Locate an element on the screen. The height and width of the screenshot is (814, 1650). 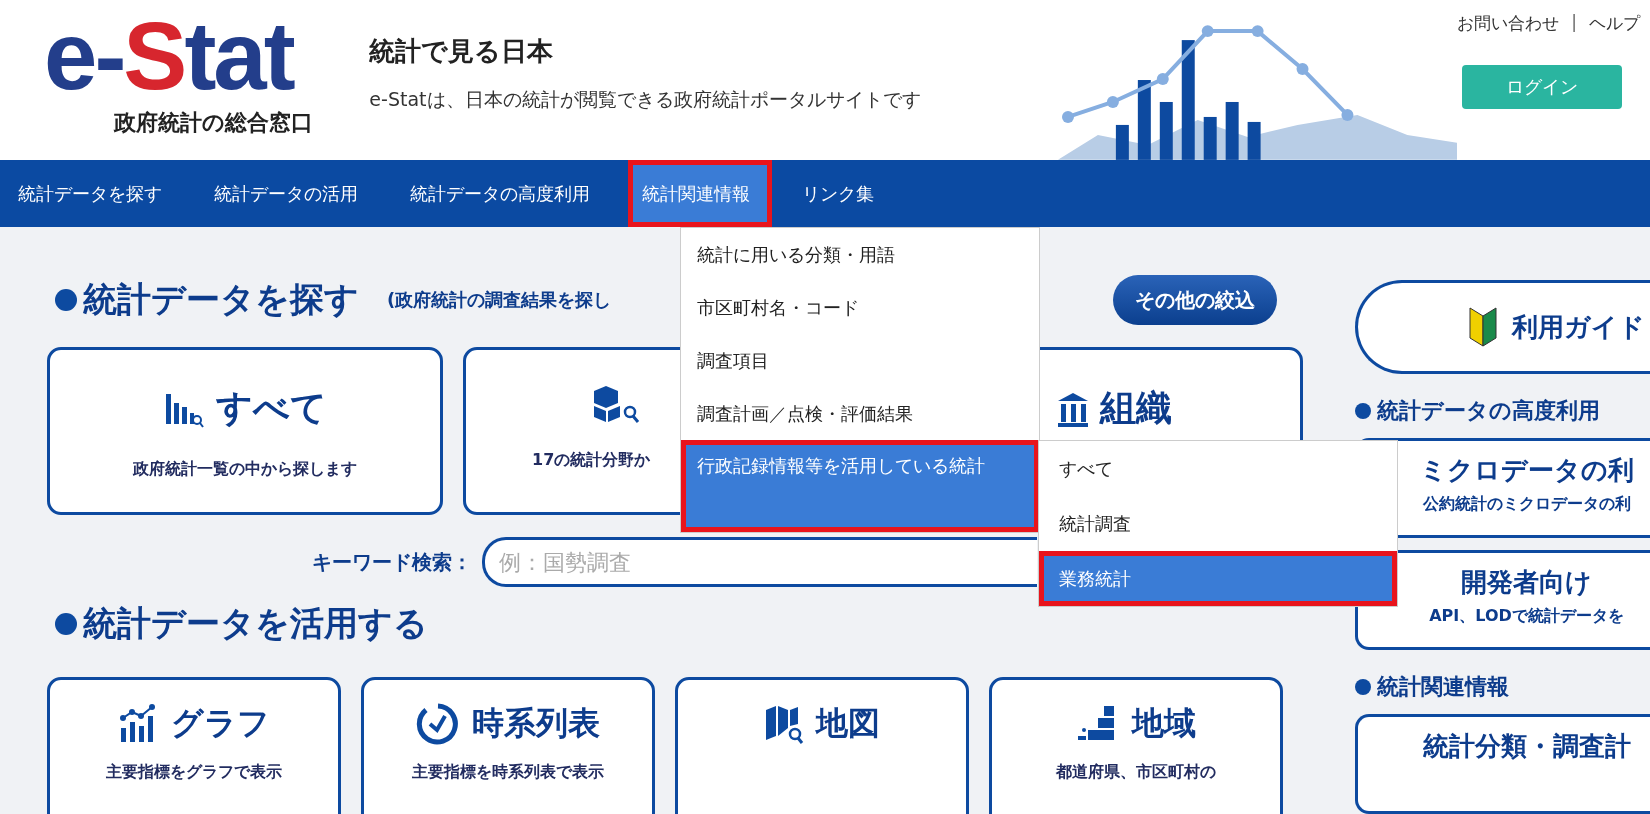
section-heading: 統計データを探す is located at coordinates (221, 299).